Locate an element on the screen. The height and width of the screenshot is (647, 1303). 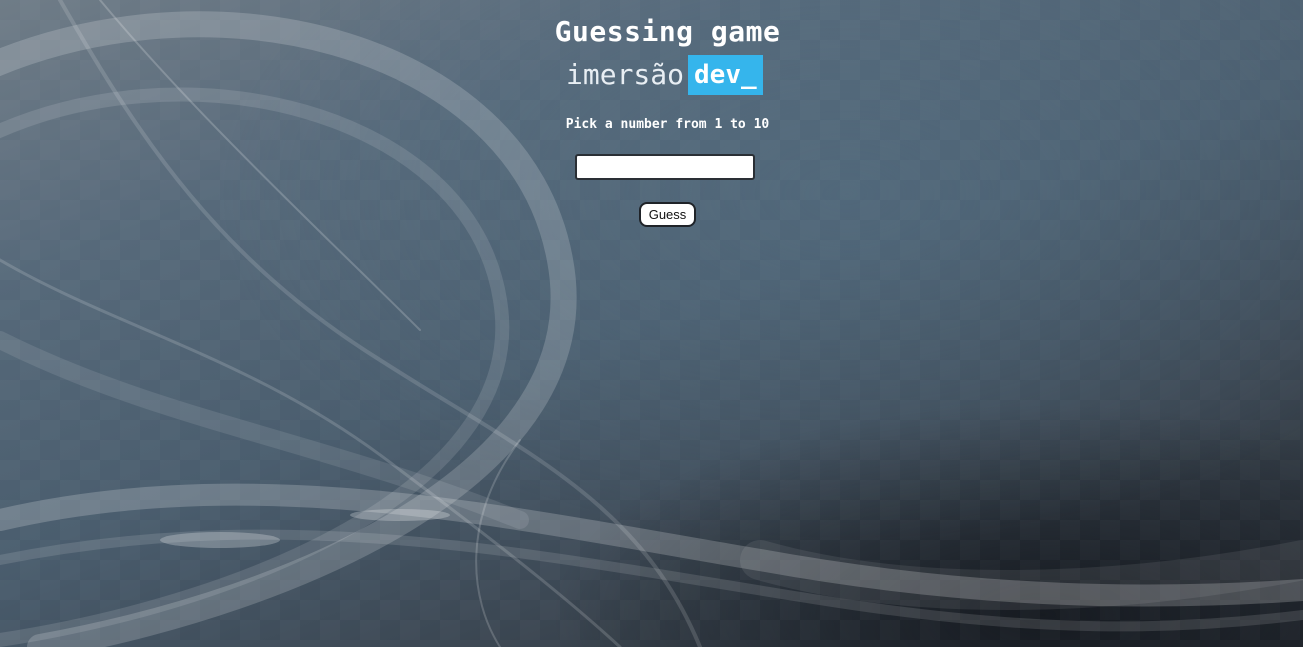
brand-accent-text: dev_ is located at coordinates (725, 75).